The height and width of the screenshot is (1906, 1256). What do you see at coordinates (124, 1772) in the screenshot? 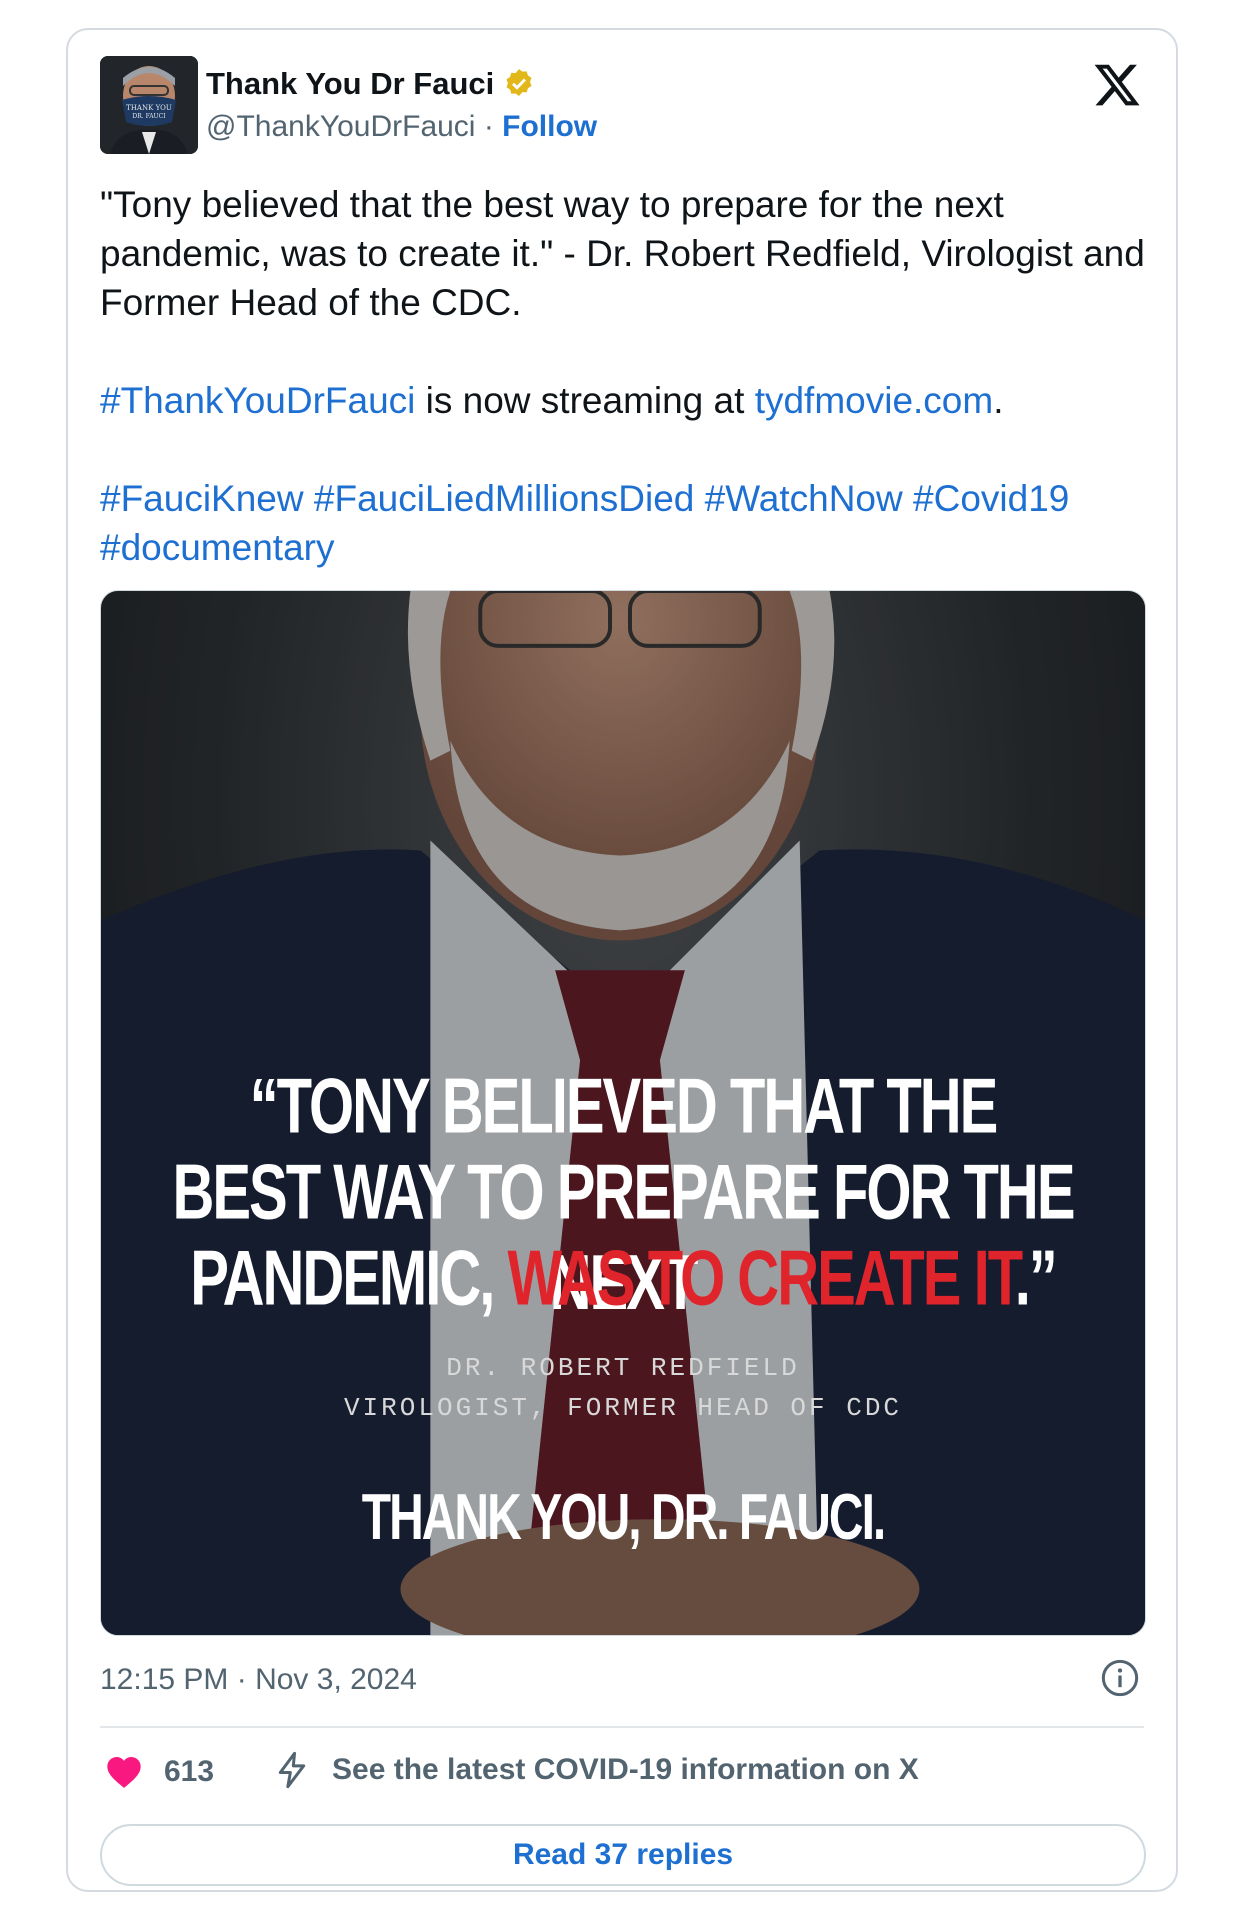
I see `heart-icon` at bounding box center [124, 1772].